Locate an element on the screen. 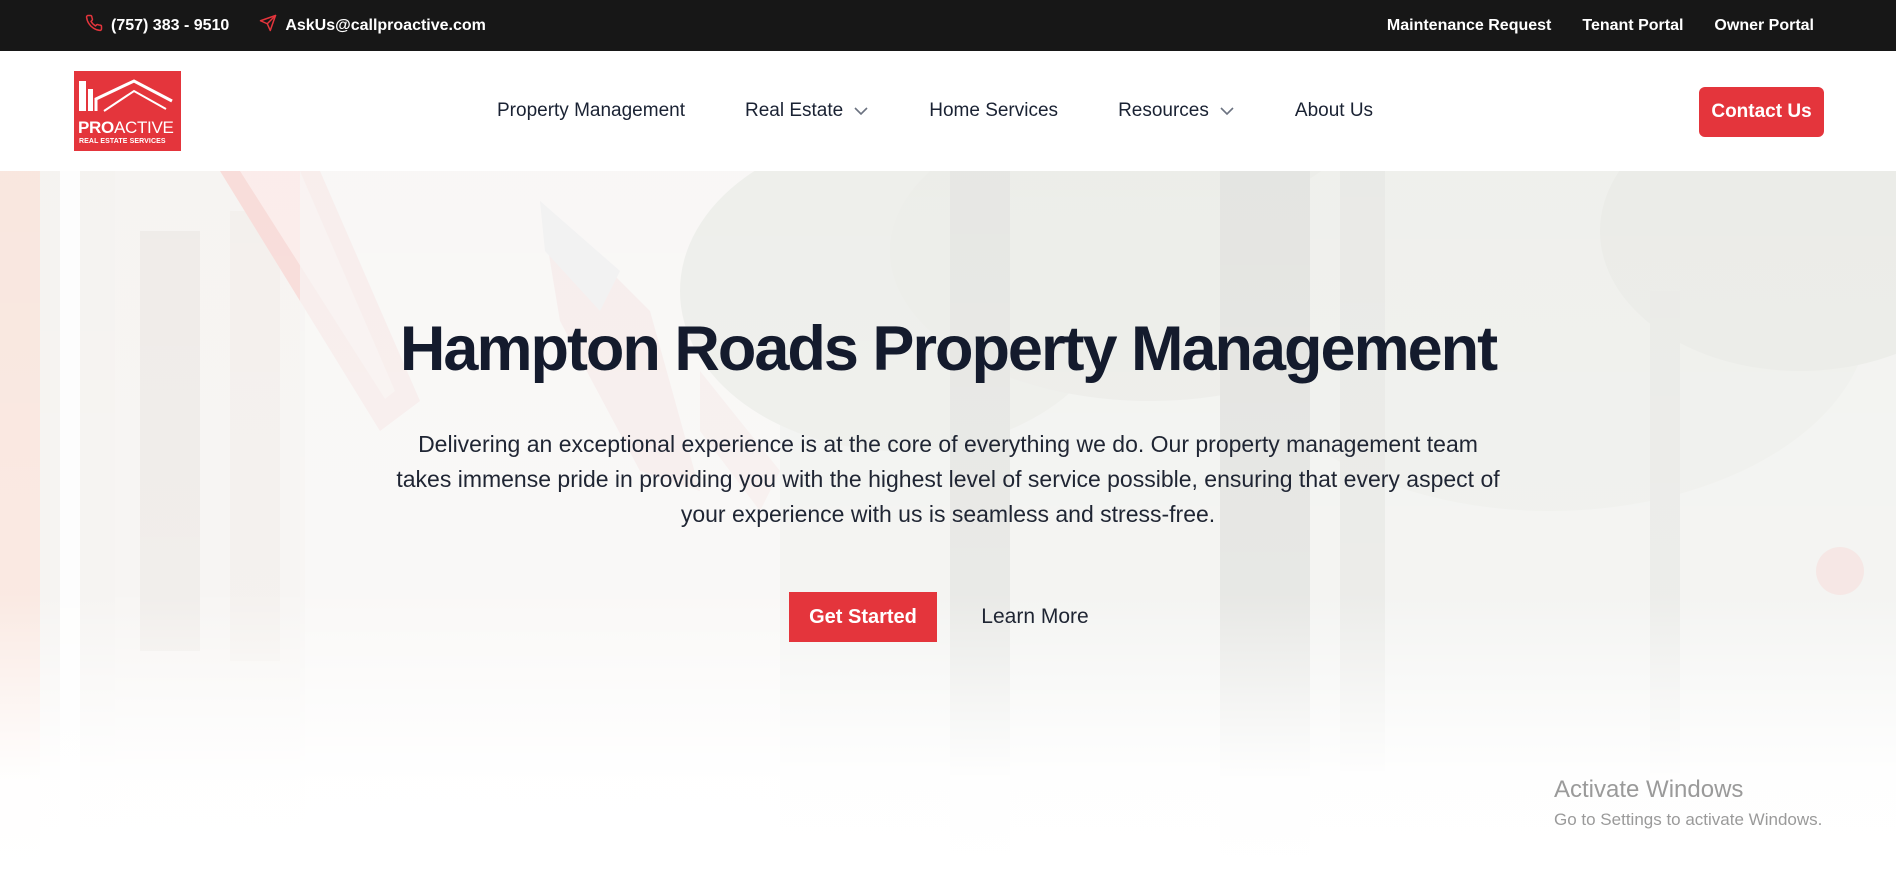 The height and width of the screenshot is (878, 1896). house-logo-icon is located at coordinates (126, 95).